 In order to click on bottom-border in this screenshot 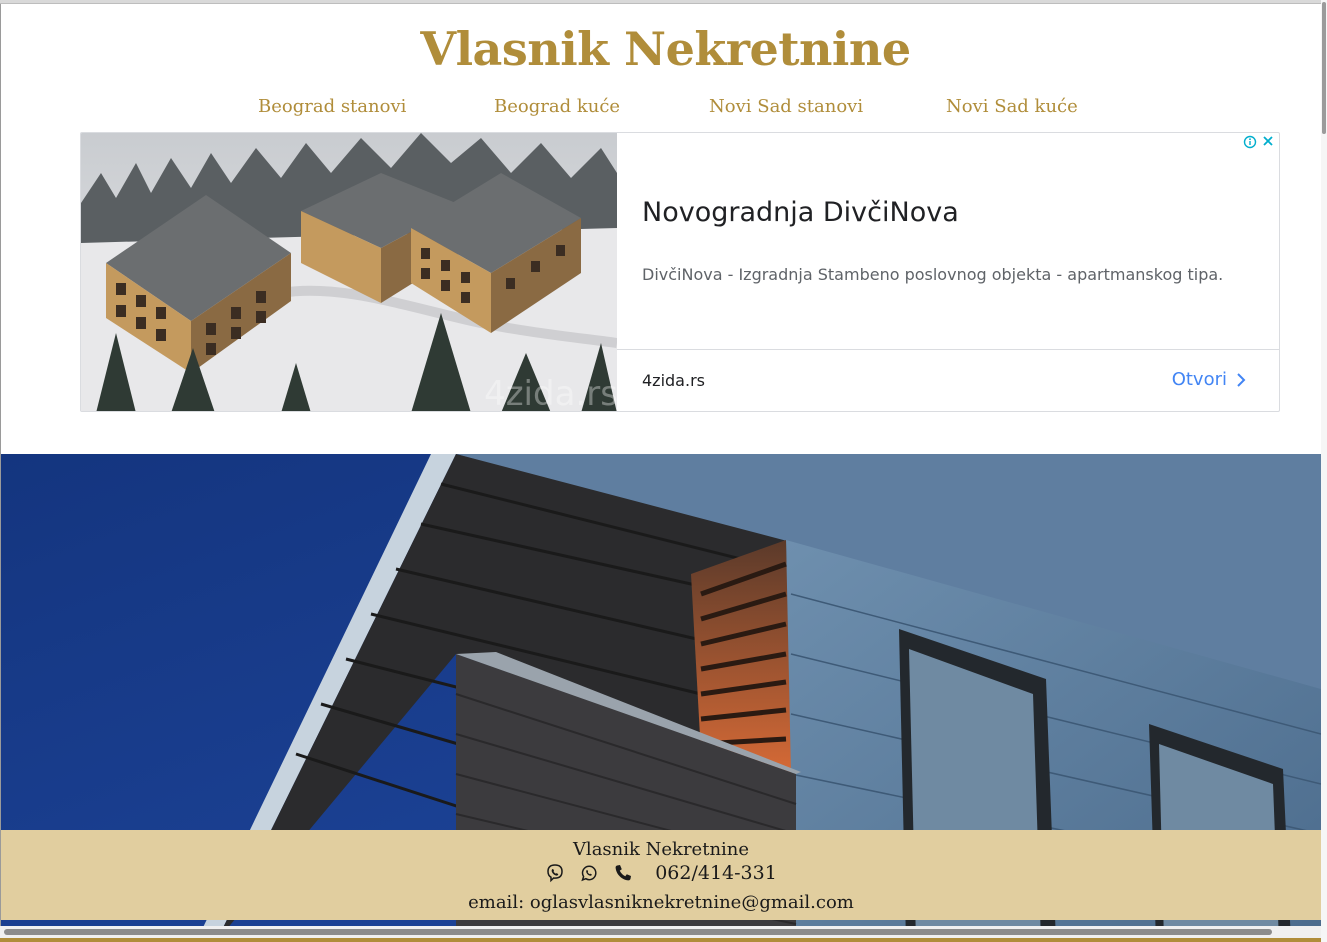, I will do `click(660, 940)`.